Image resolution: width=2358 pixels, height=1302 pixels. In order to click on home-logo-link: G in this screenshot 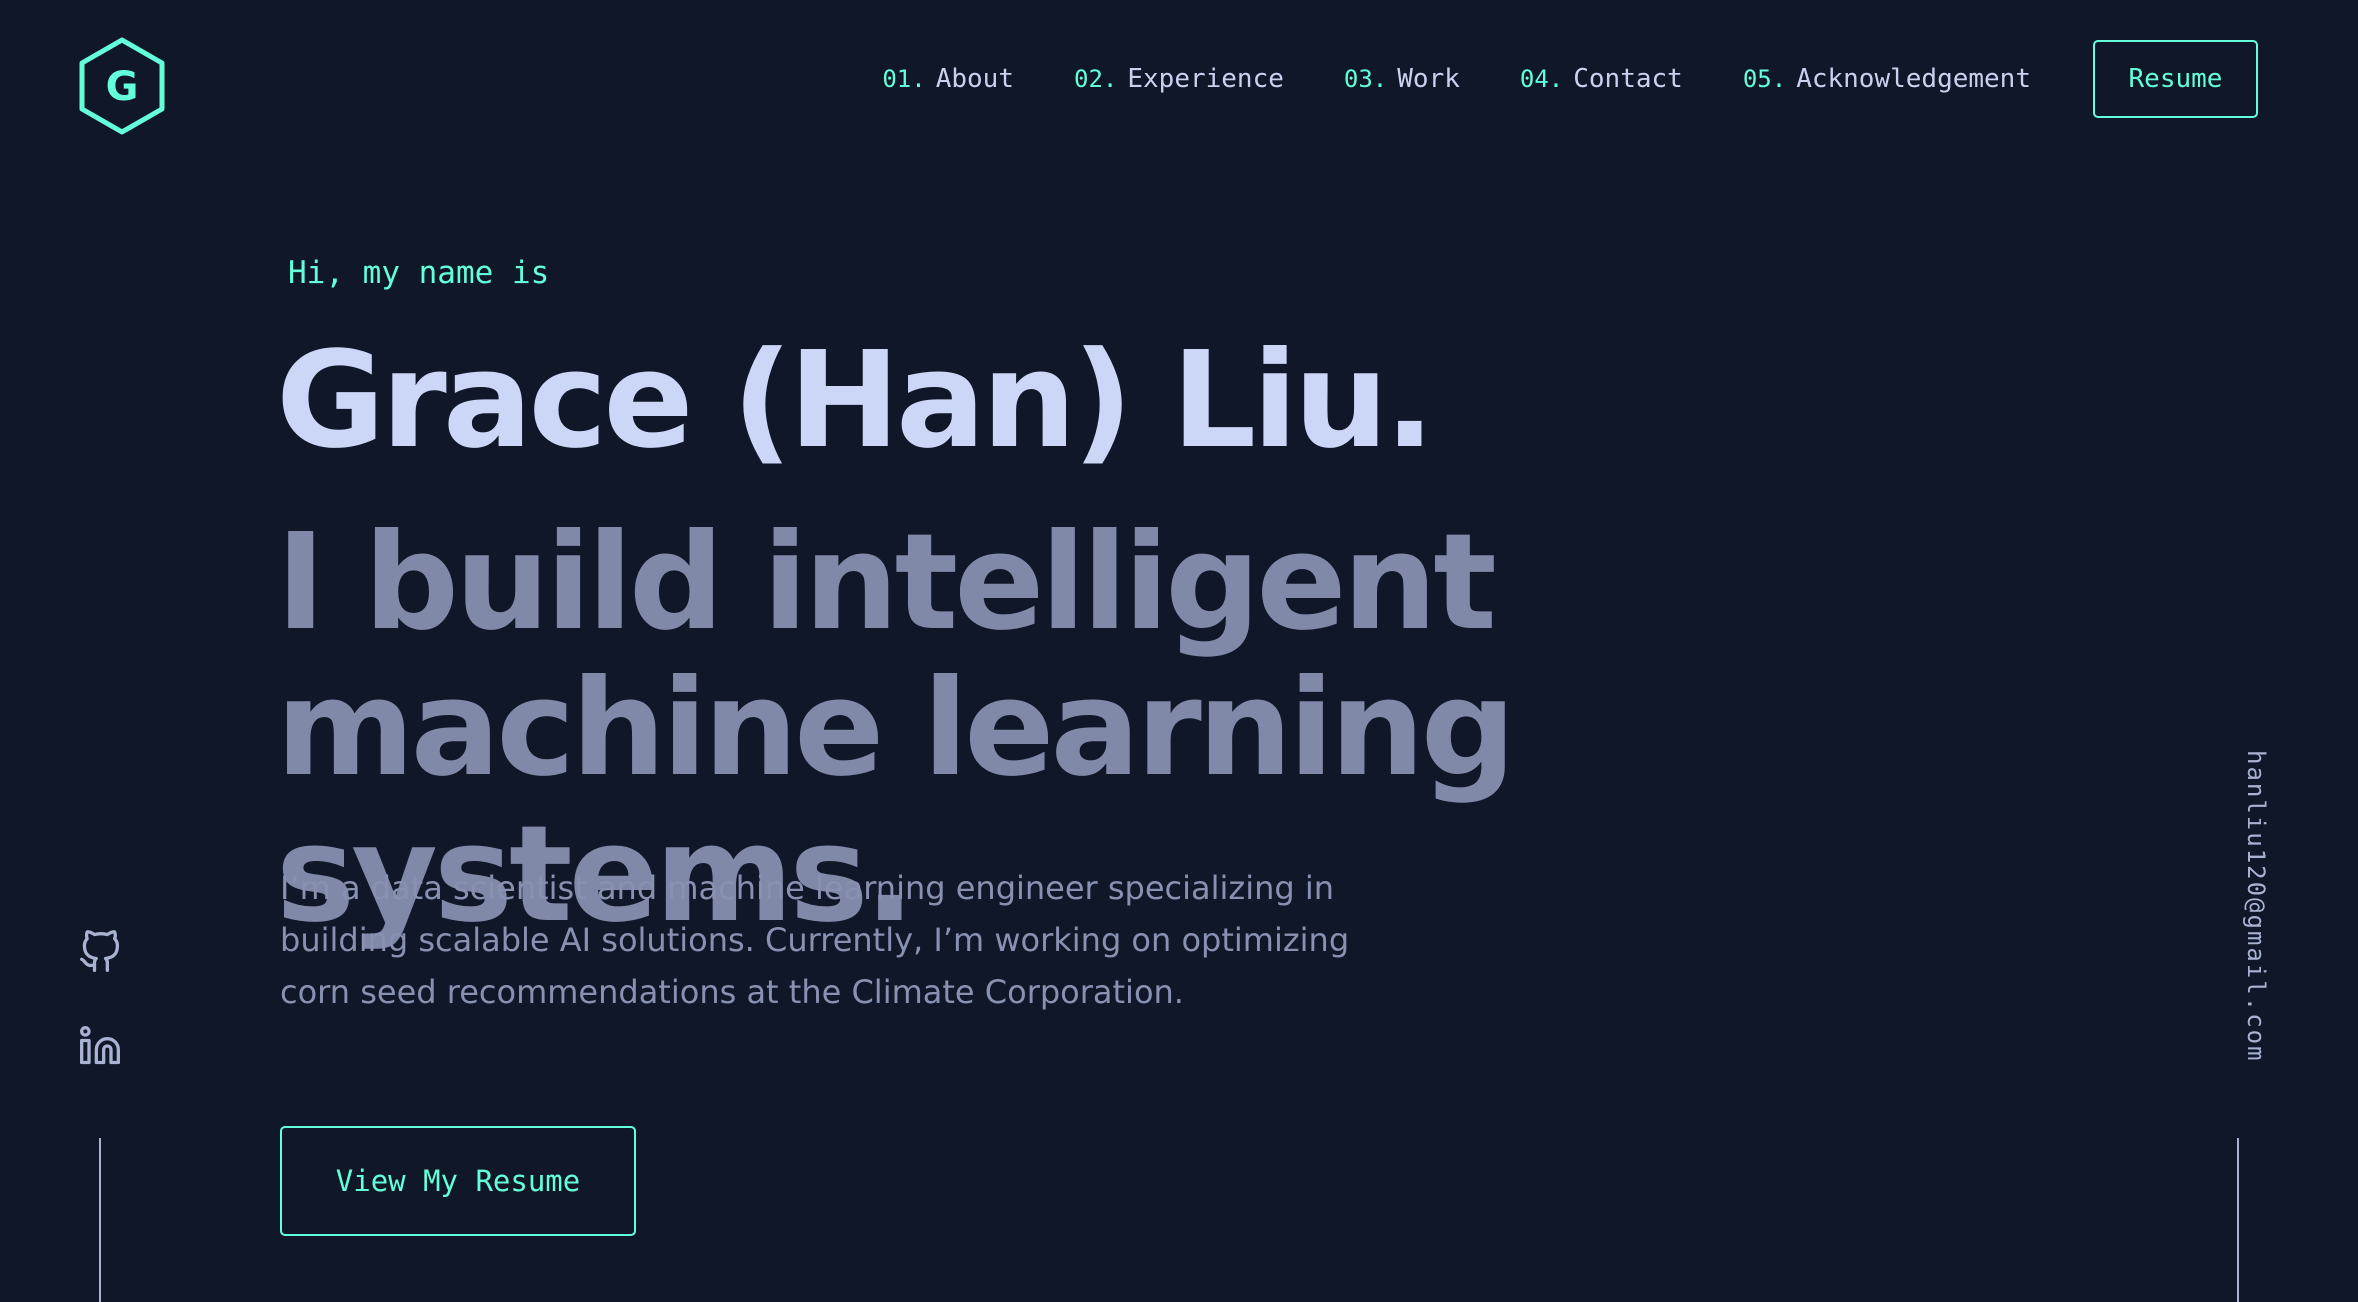, I will do `click(122, 86)`.